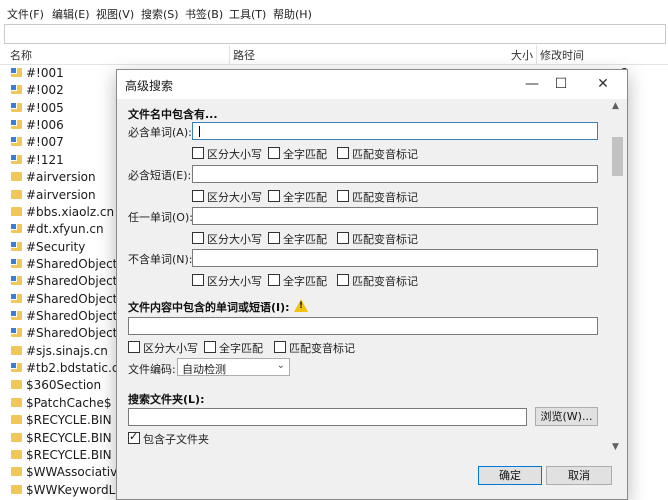 This screenshot has height=500, width=668. Describe the element at coordinates (45, 90) in the screenshot. I see `file-name: #!002` at that location.